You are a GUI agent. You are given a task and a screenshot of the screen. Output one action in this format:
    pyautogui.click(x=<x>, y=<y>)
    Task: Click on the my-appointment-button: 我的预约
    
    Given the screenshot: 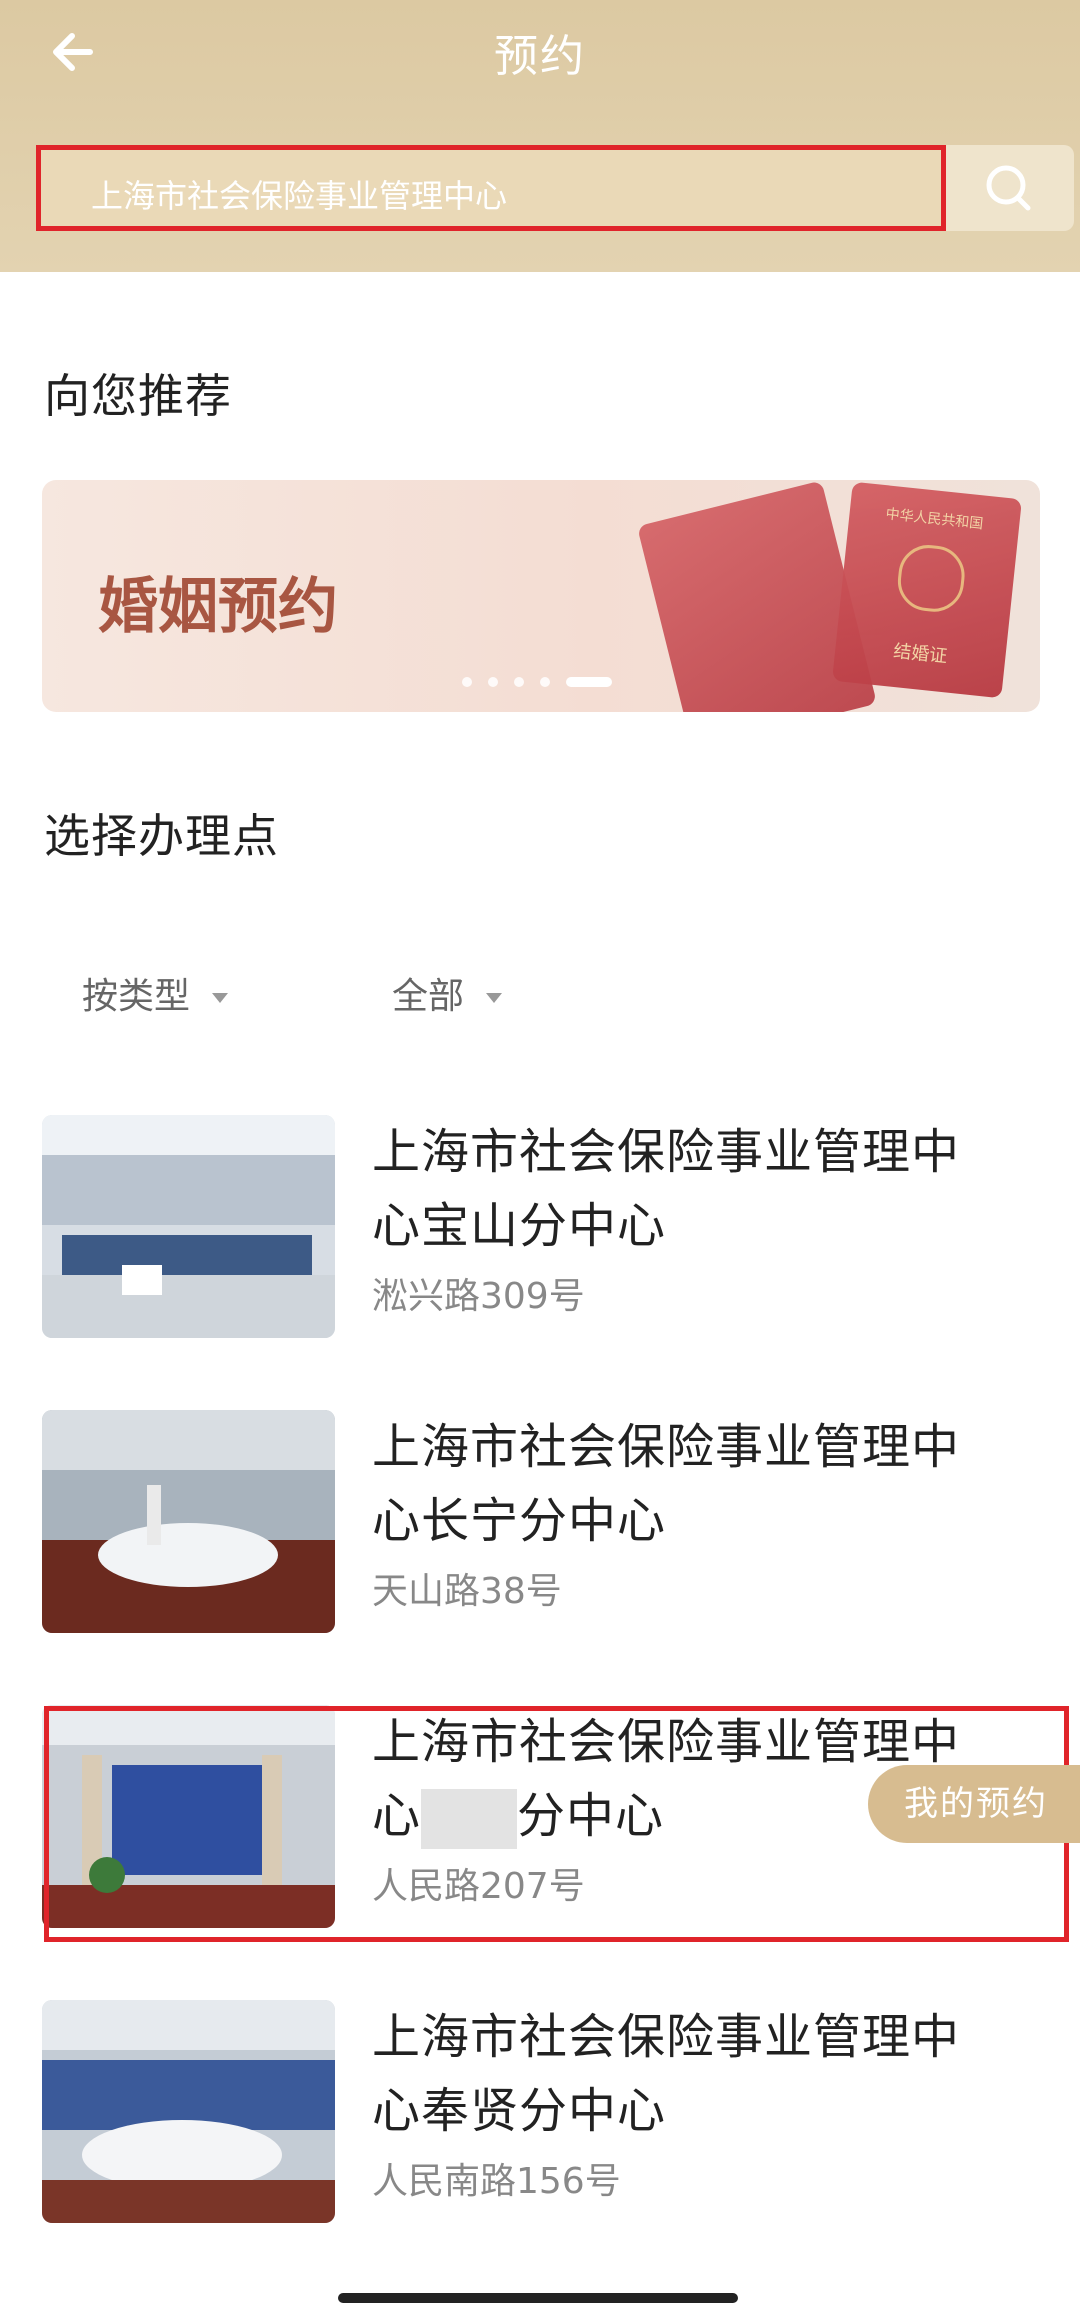 What is the action you would take?
    pyautogui.click(x=974, y=1804)
    